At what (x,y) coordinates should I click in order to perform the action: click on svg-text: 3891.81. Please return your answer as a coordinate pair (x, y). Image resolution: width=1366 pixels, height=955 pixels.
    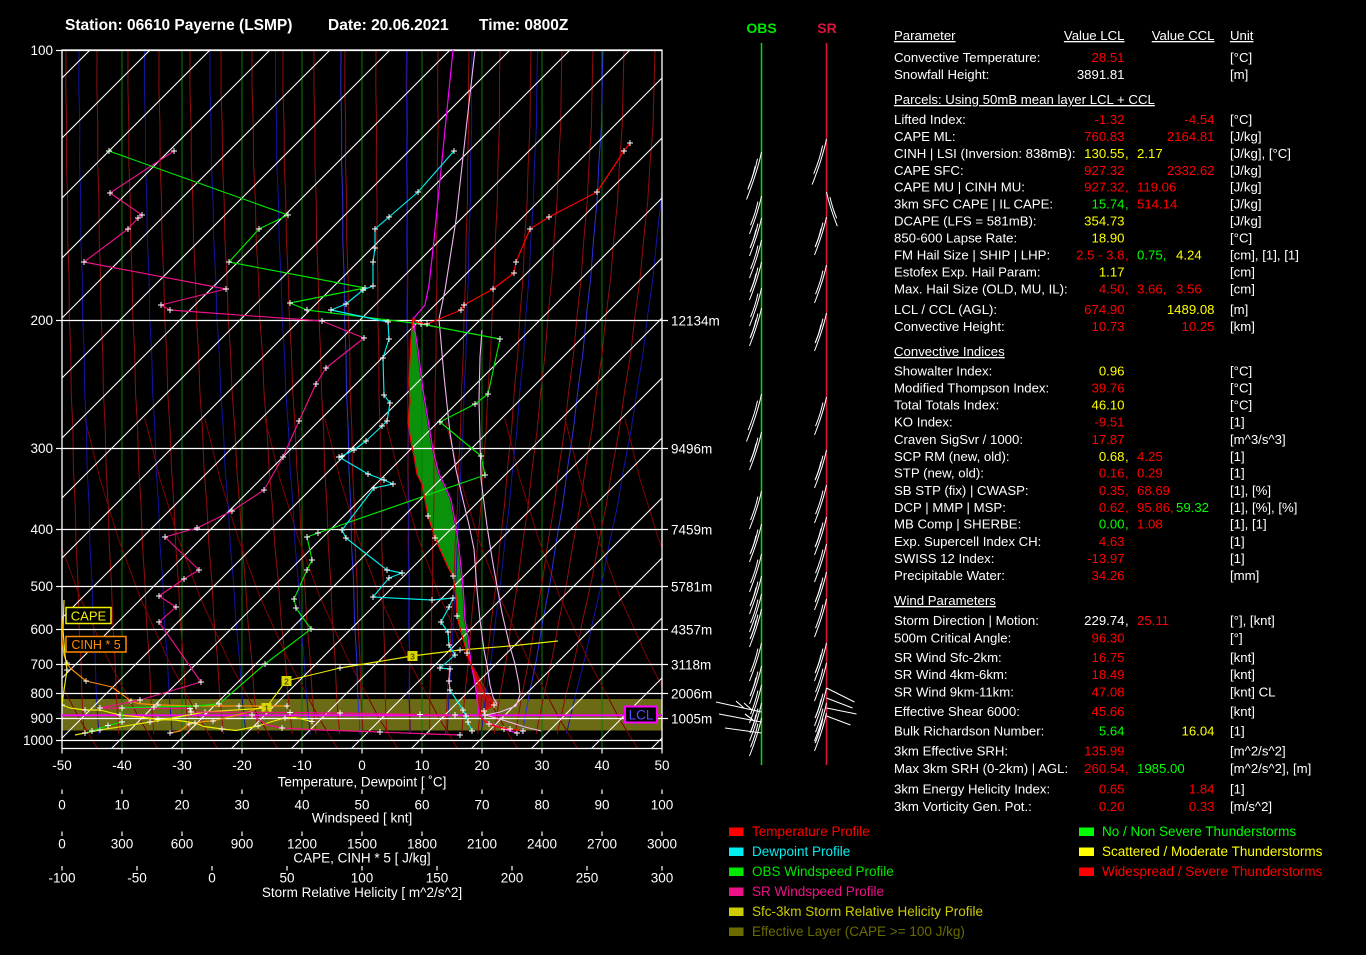
    Looking at the image, I should click on (1101, 74).